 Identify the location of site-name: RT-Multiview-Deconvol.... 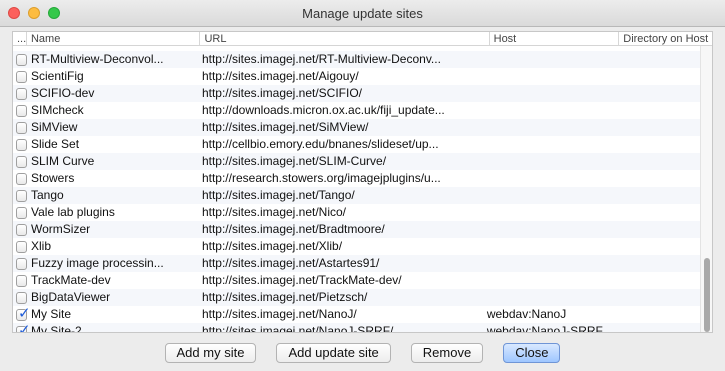
(112, 59).